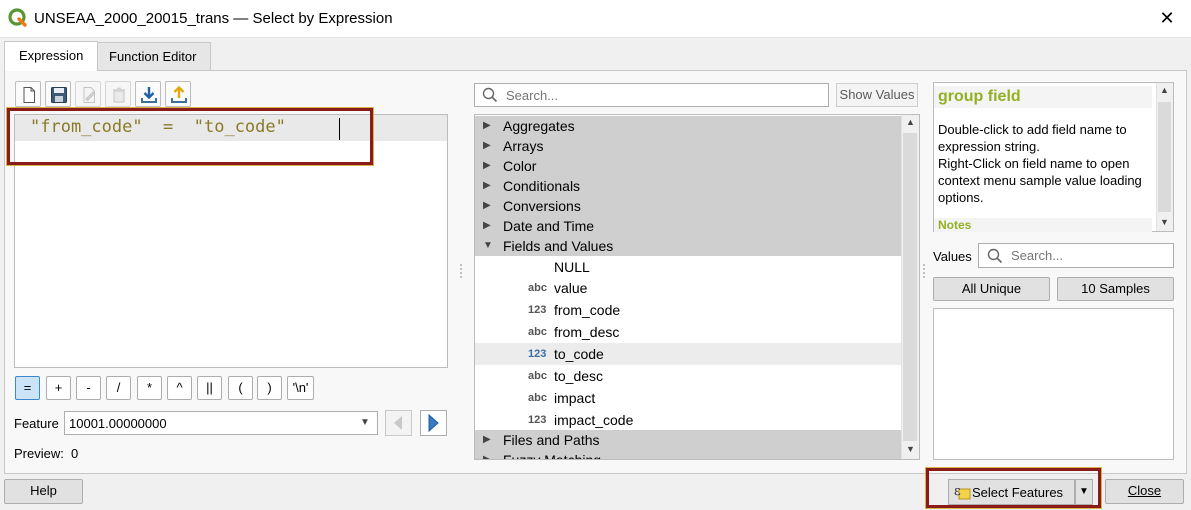 The height and width of the screenshot is (510, 1191). Describe the element at coordinates (190, 136) in the screenshot. I see `expression-highlight-box` at that location.